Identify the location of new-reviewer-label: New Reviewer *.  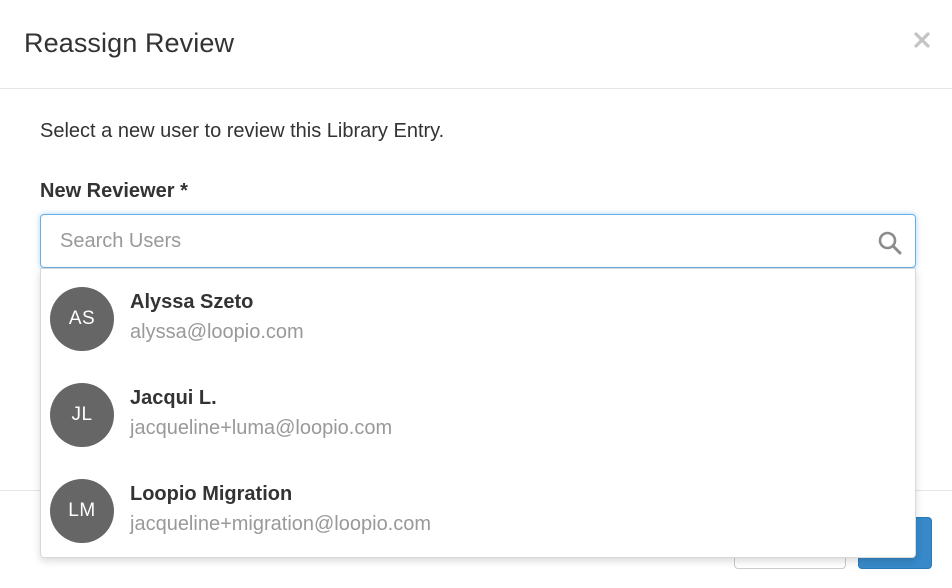
(114, 191).